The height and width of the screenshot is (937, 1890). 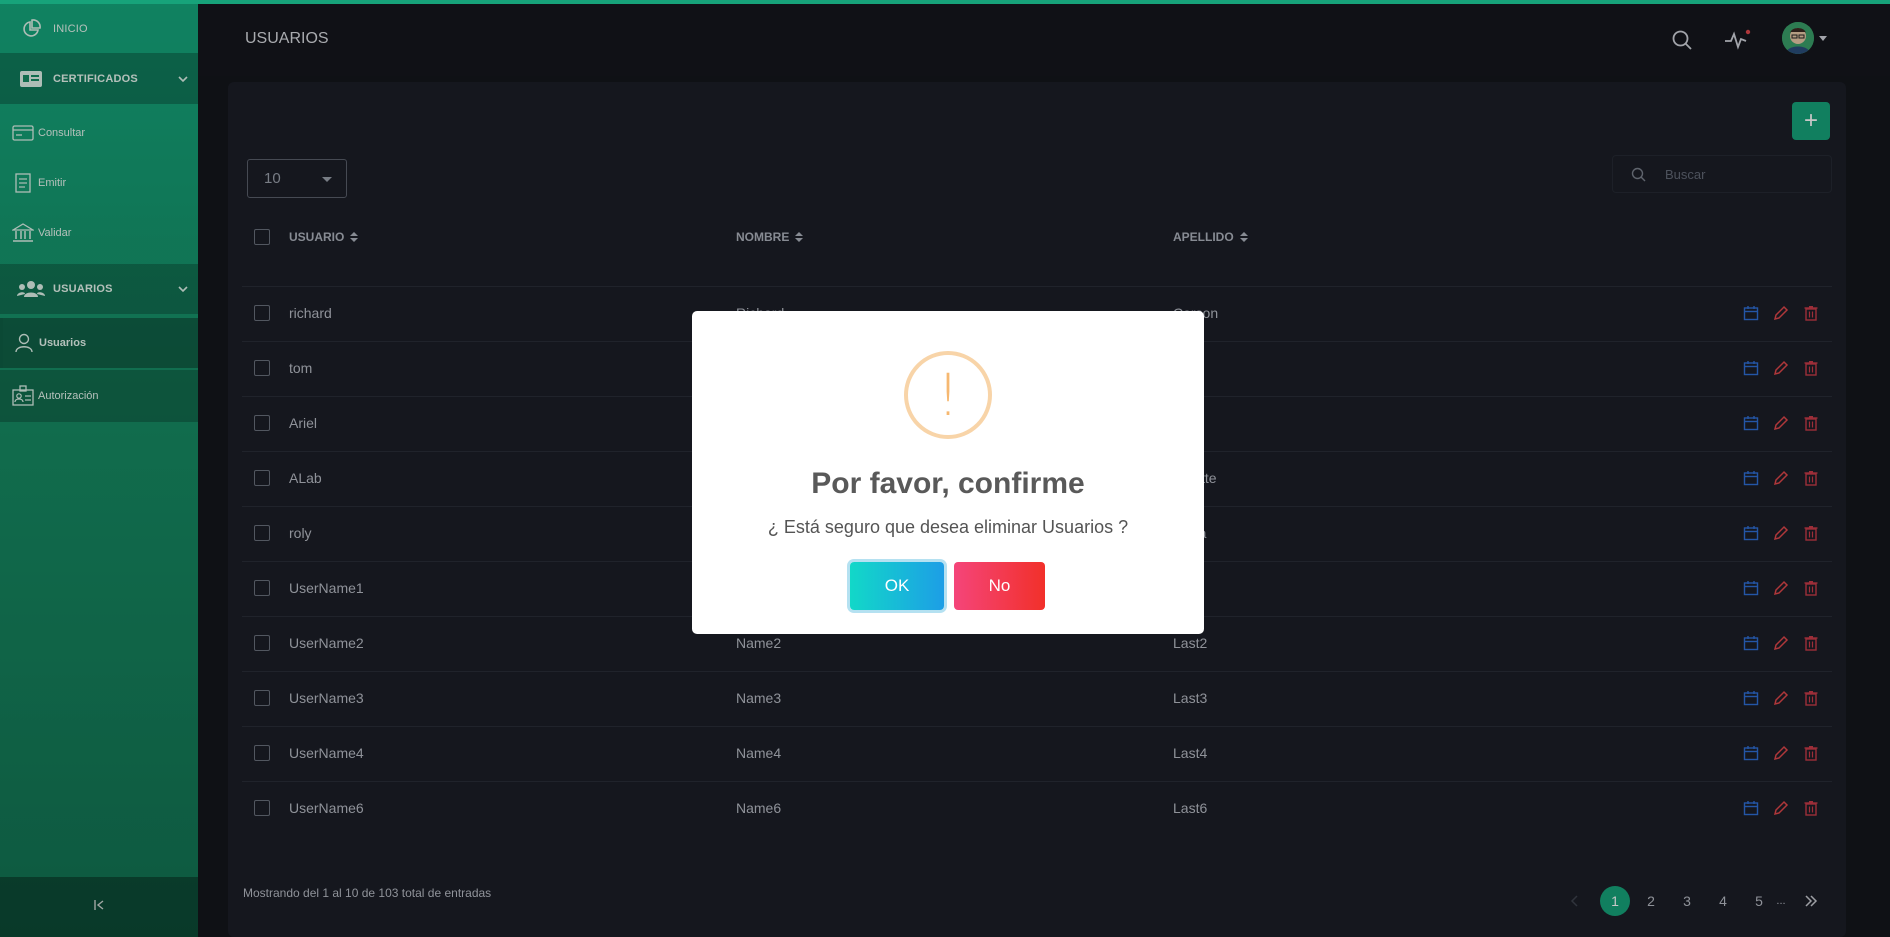 I want to click on top-accent-line, so click(x=945, y=2).